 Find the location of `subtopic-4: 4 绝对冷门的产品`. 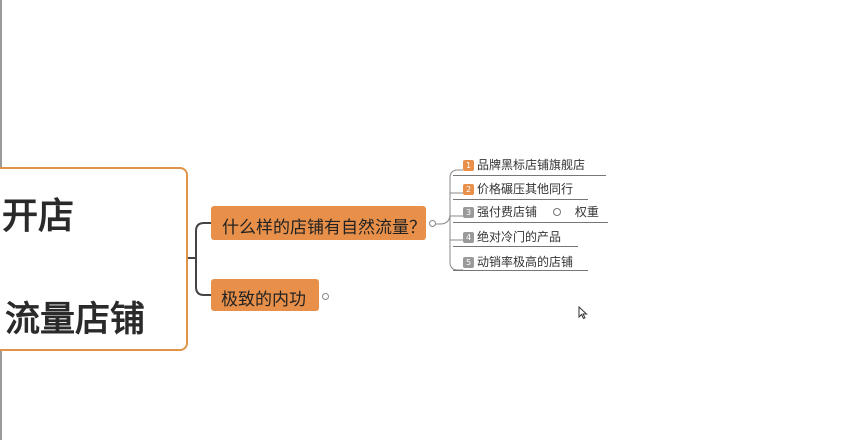

subtopic-4: 4 绝对冷门的产品 is located at coordinates (512, 237).